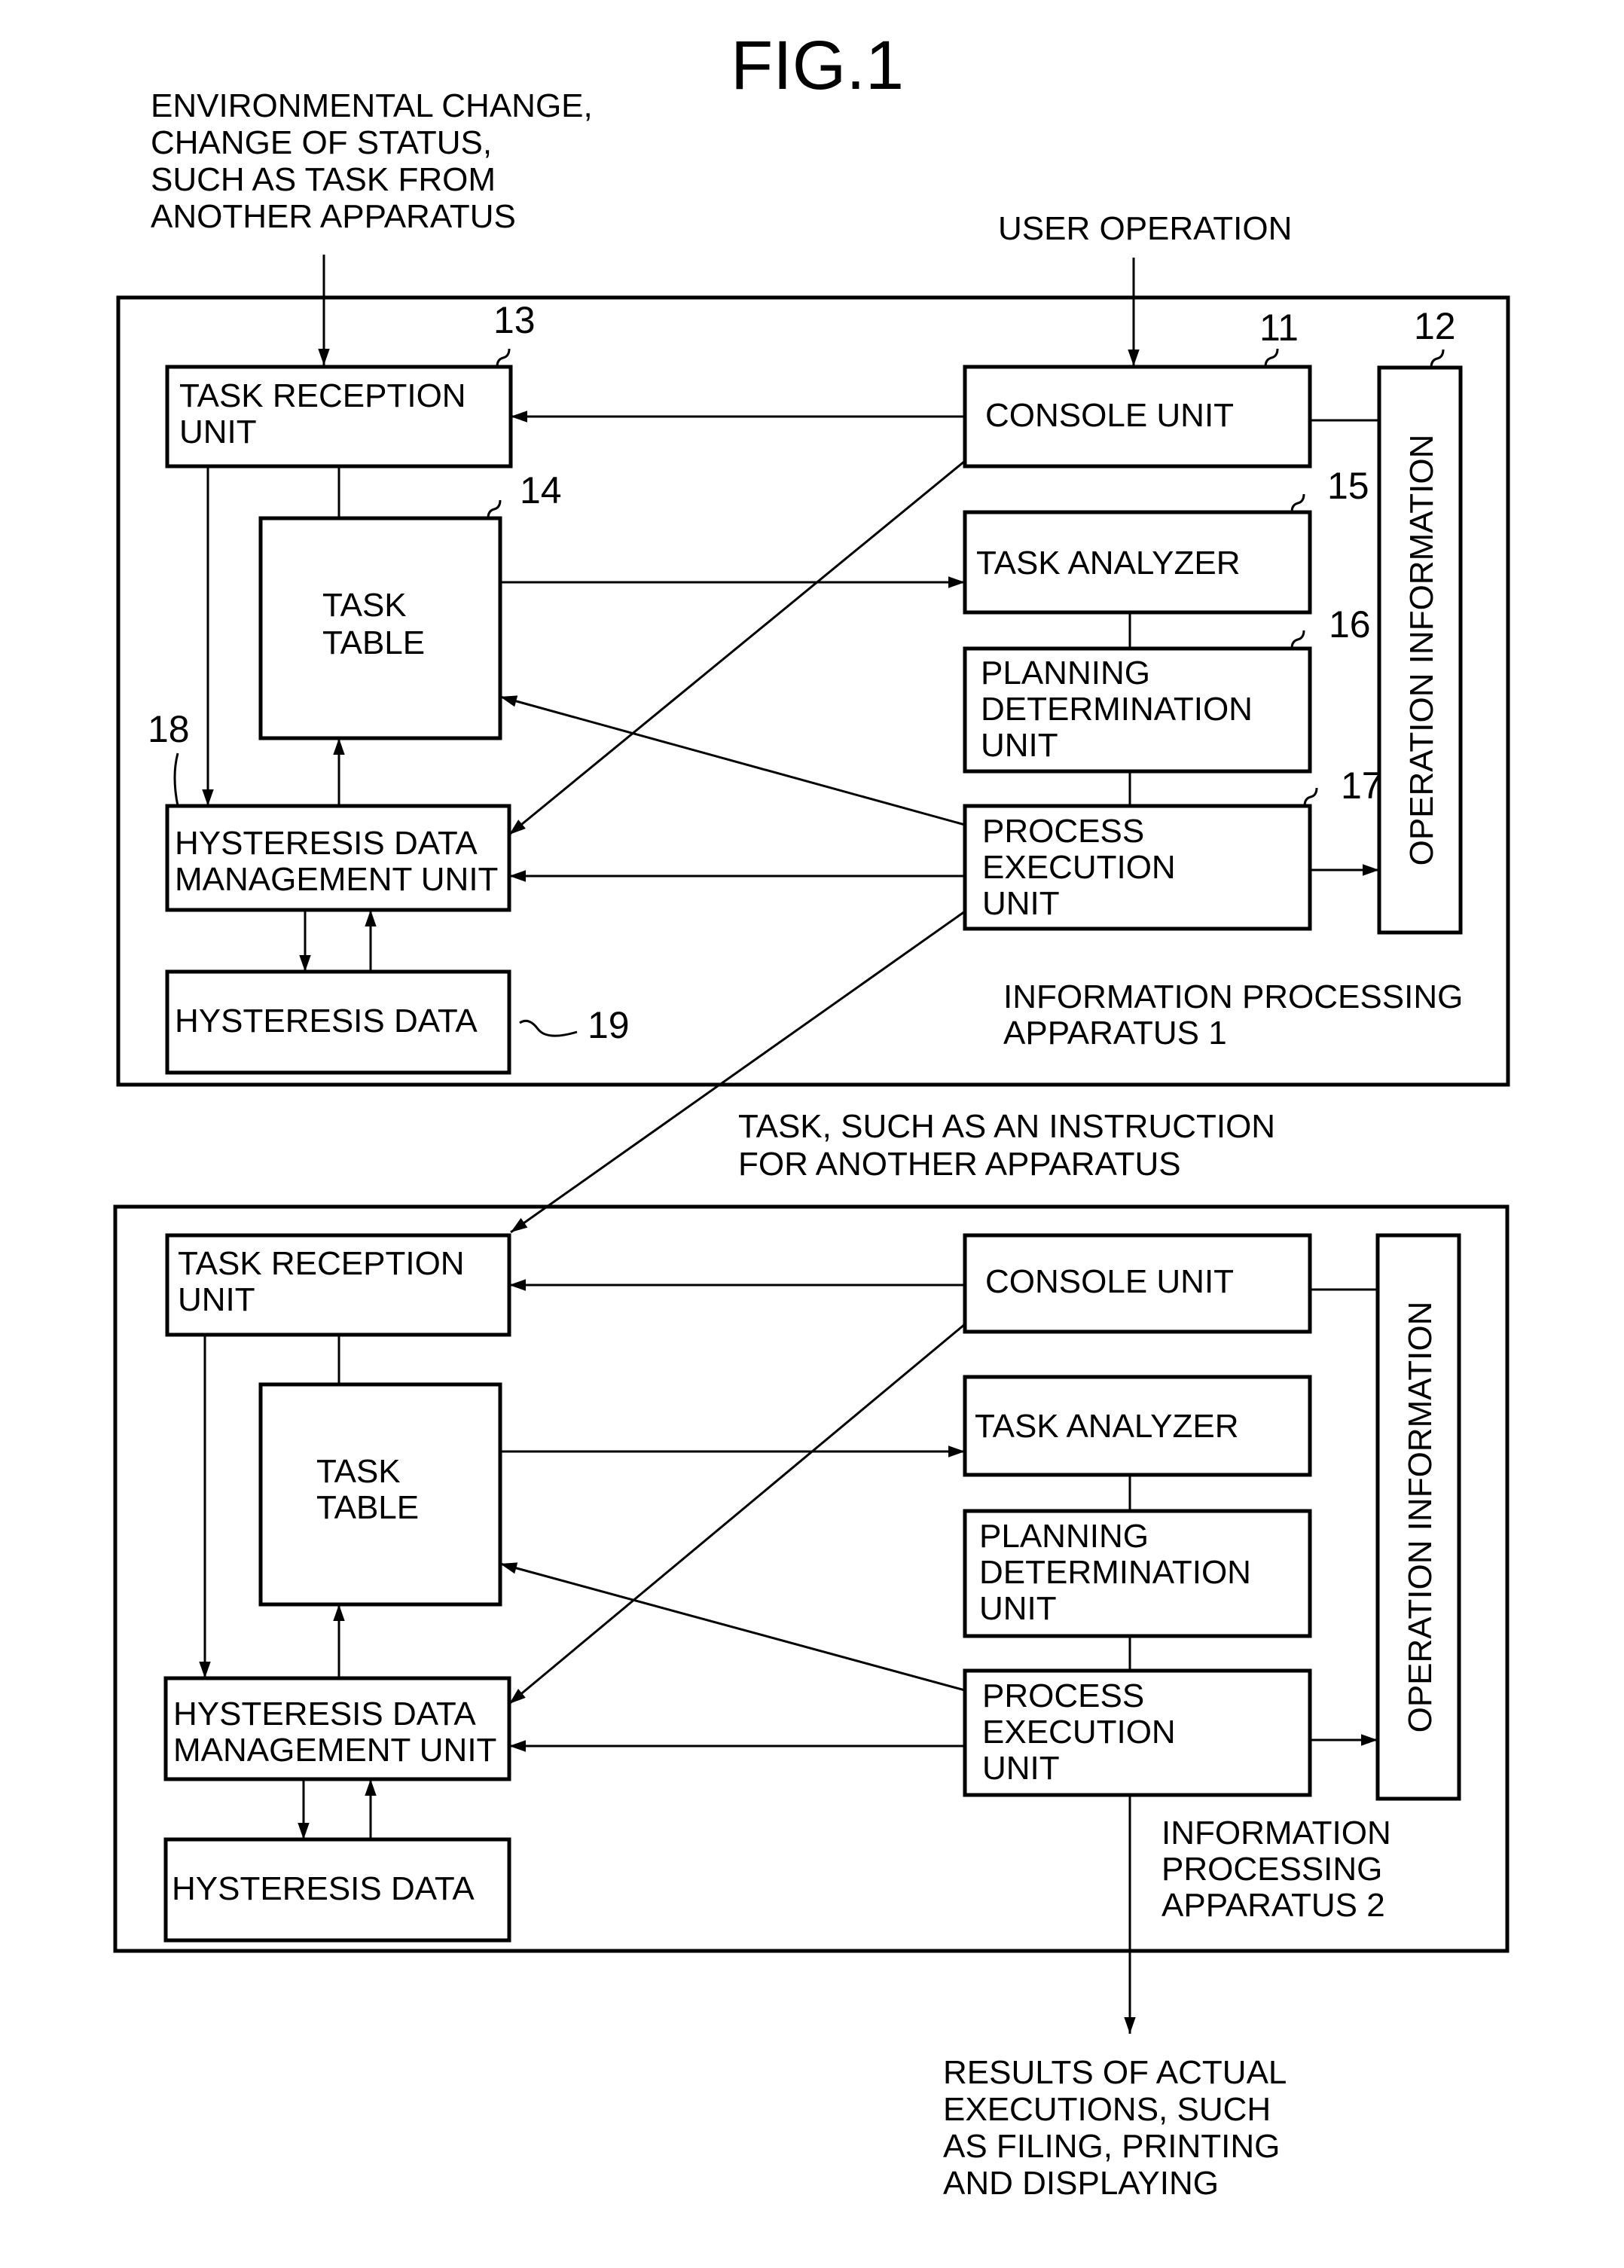 The image size is (1624, 2268). What do you see at coordinates (959, 1164) in the screenshot?
I see `between-label-line2: FOR ANOTHER APPARATUS` at bounding box center [959, 1164].